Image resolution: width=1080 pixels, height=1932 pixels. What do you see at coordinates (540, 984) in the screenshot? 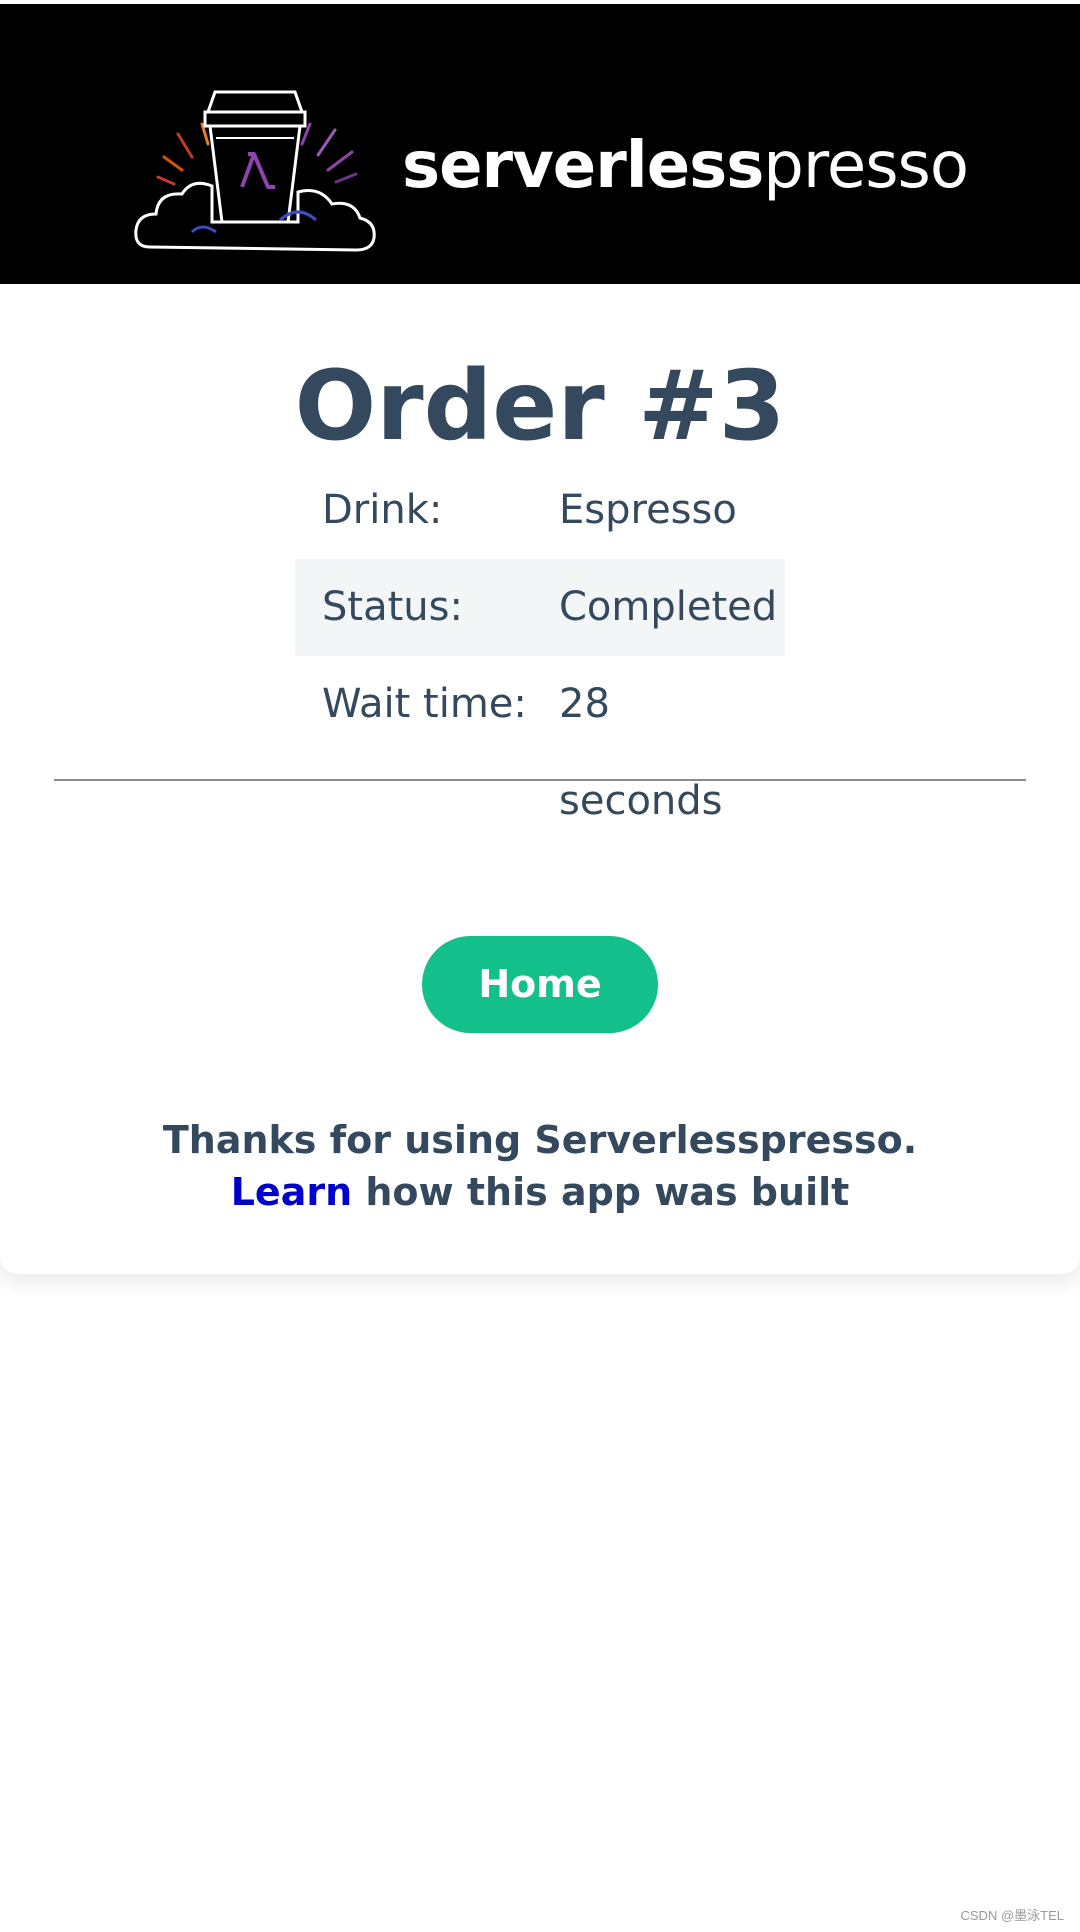
I see `home-button: Home` at bounding box center [540, 984].